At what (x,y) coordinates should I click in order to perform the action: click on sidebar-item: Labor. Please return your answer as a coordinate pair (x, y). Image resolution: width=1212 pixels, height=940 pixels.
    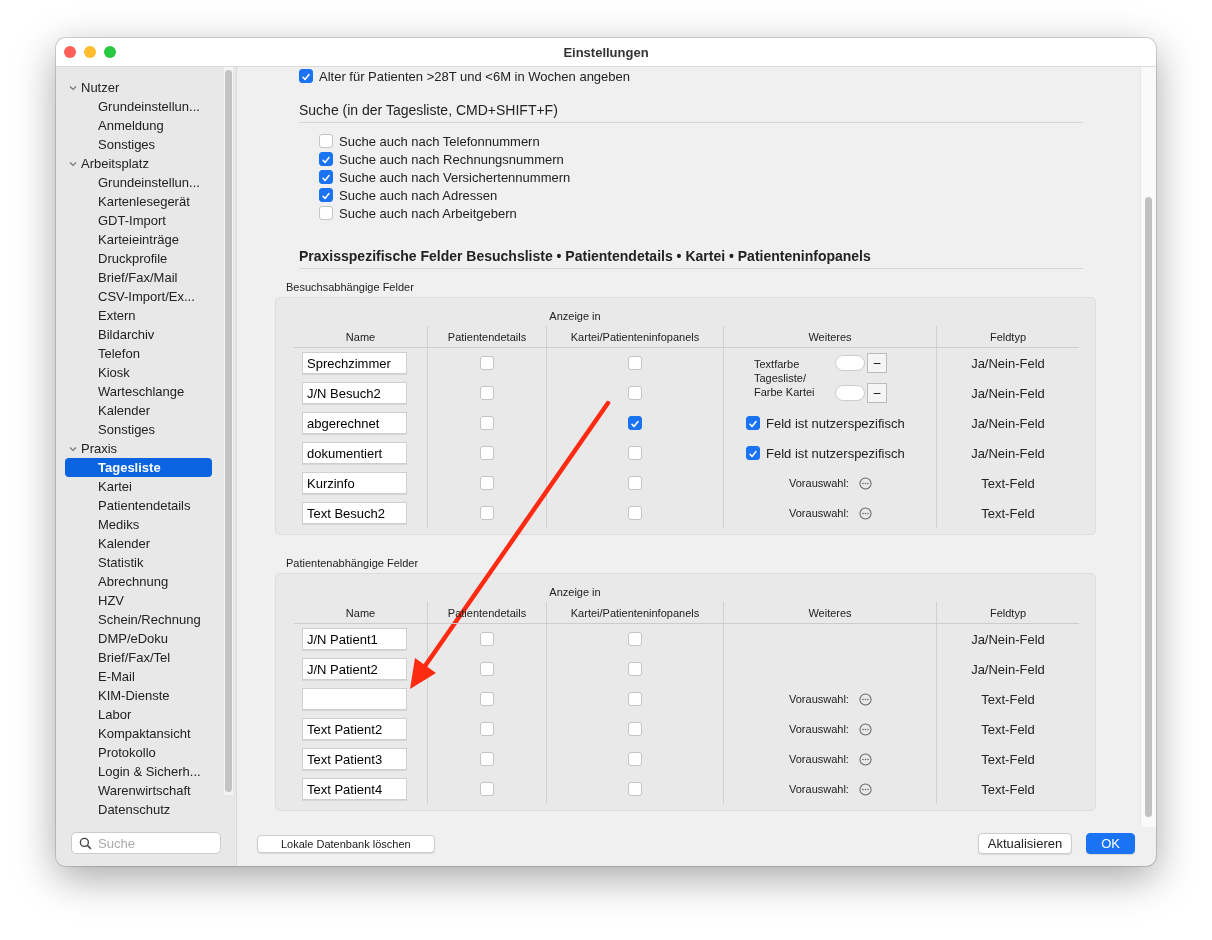
    Looking at the image, I should click on (138, 714).